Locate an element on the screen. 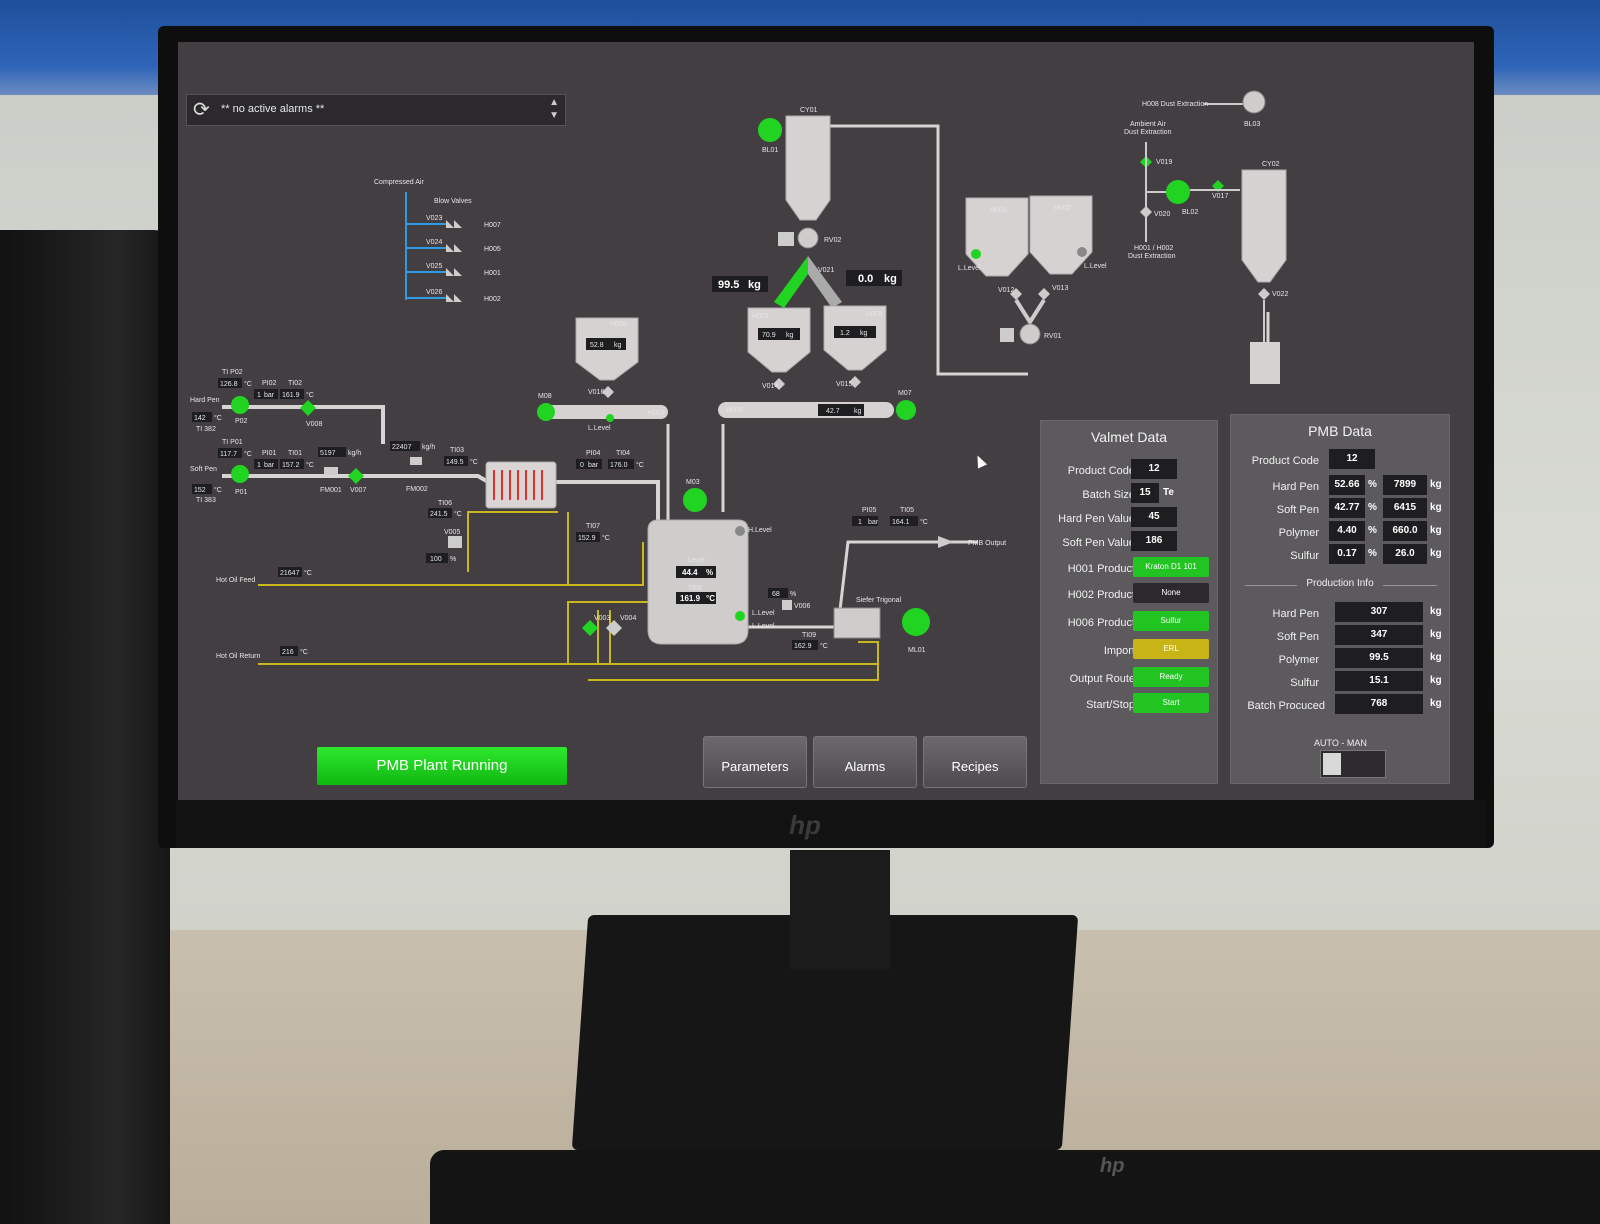 Image resolution: width=1600 pixels, height=1224 pixels. pmb-title: PMB Data is located at coordinates (1340, 431).